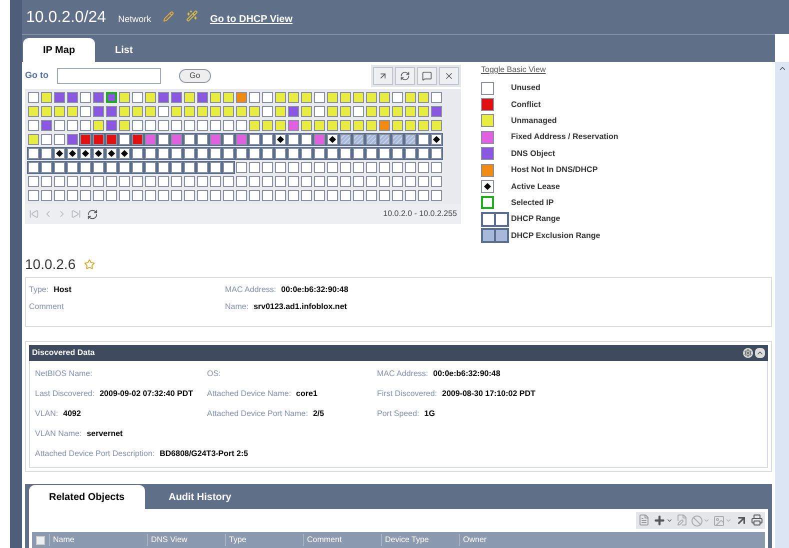  I want to click on tab: Related Objects, so click(87, 497).